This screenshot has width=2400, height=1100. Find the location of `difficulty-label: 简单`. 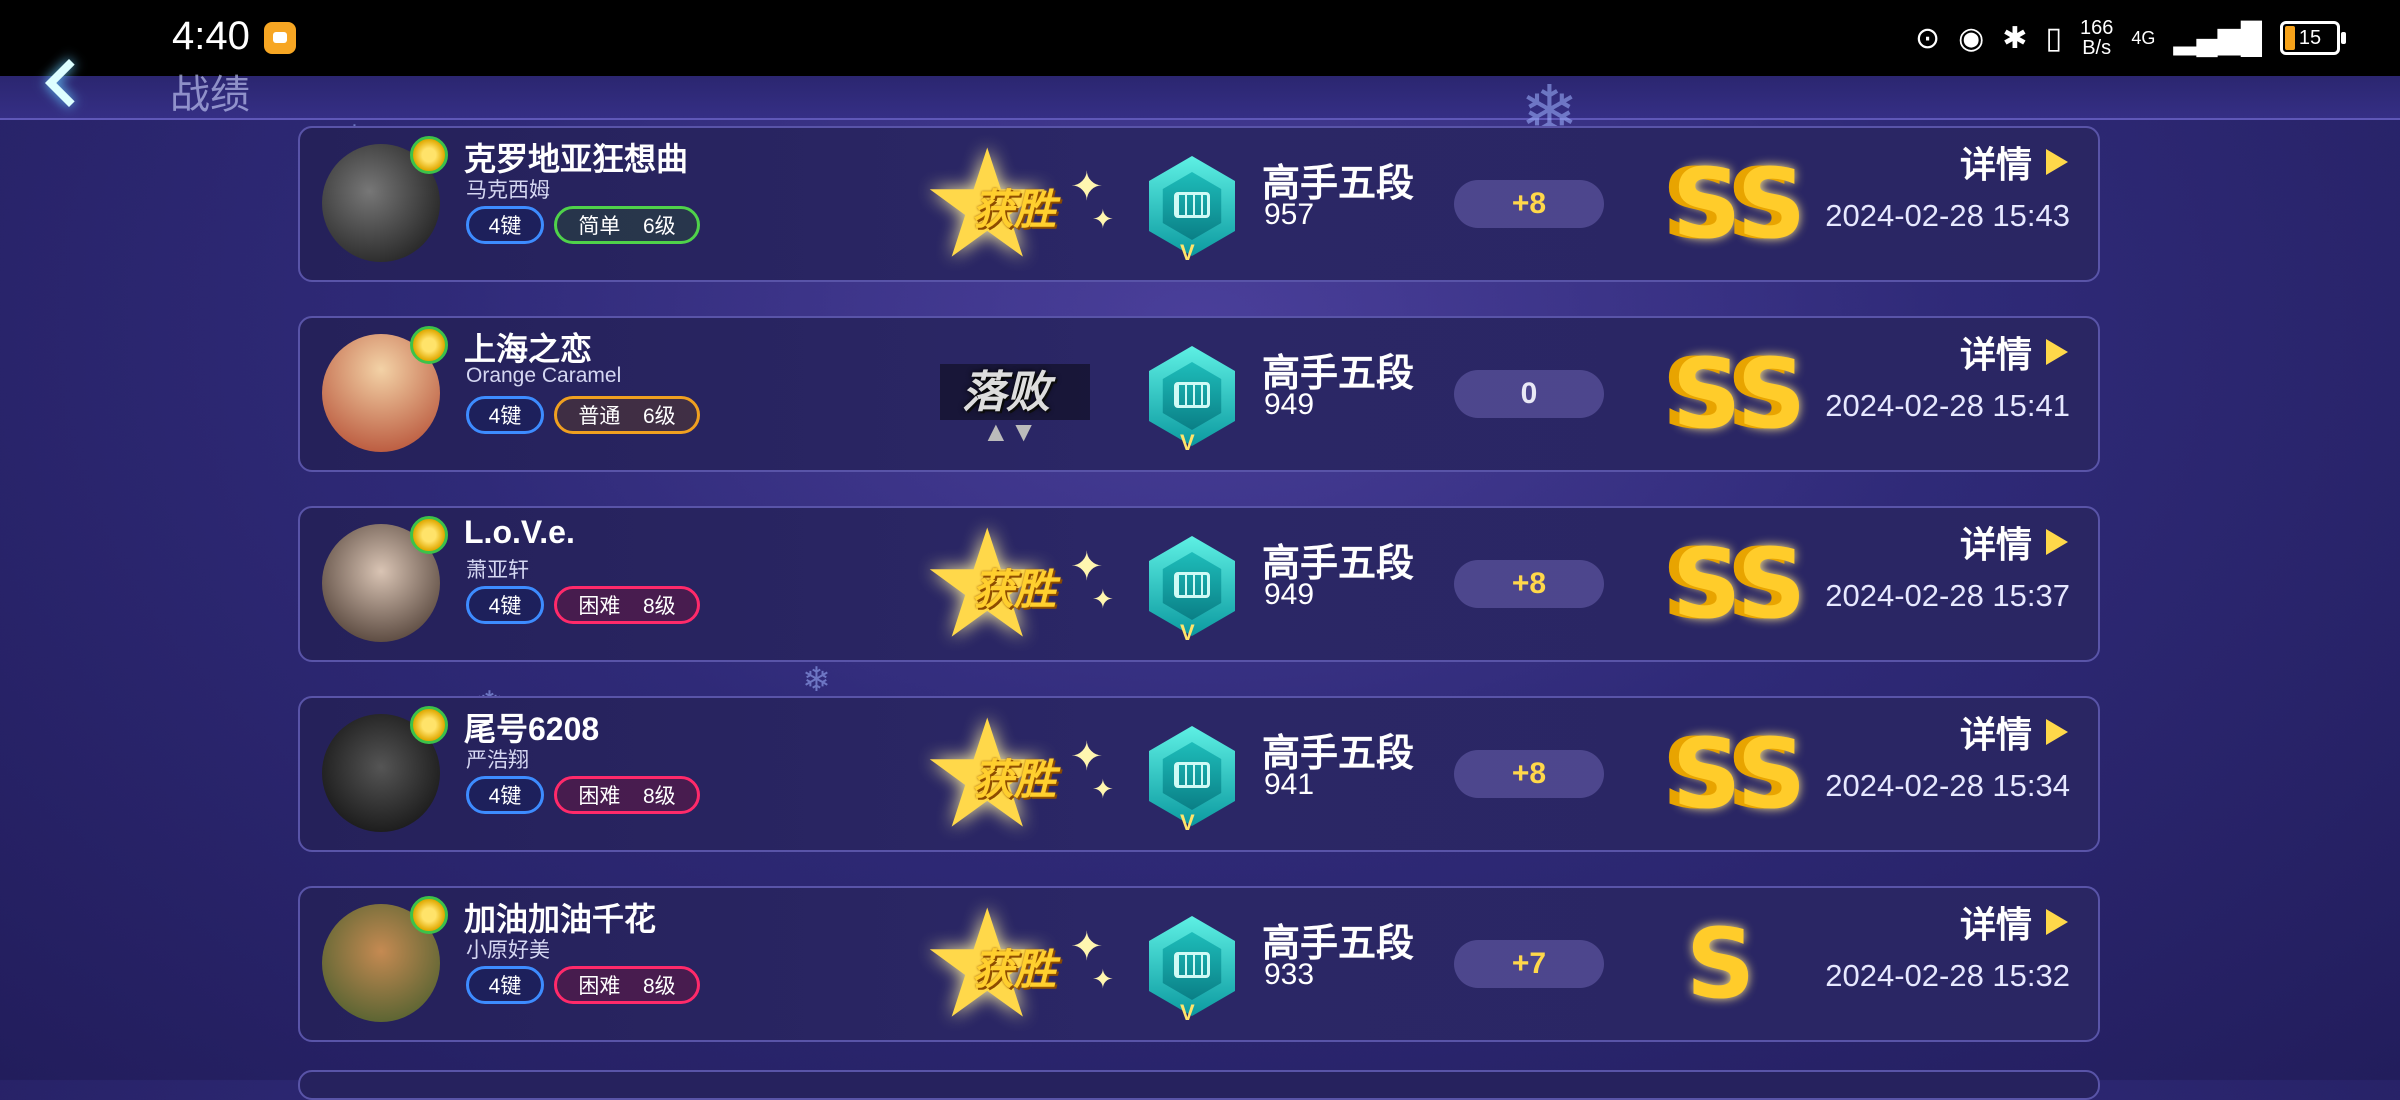

difficulty-label: 简单 is located at coordinates (599, 226).